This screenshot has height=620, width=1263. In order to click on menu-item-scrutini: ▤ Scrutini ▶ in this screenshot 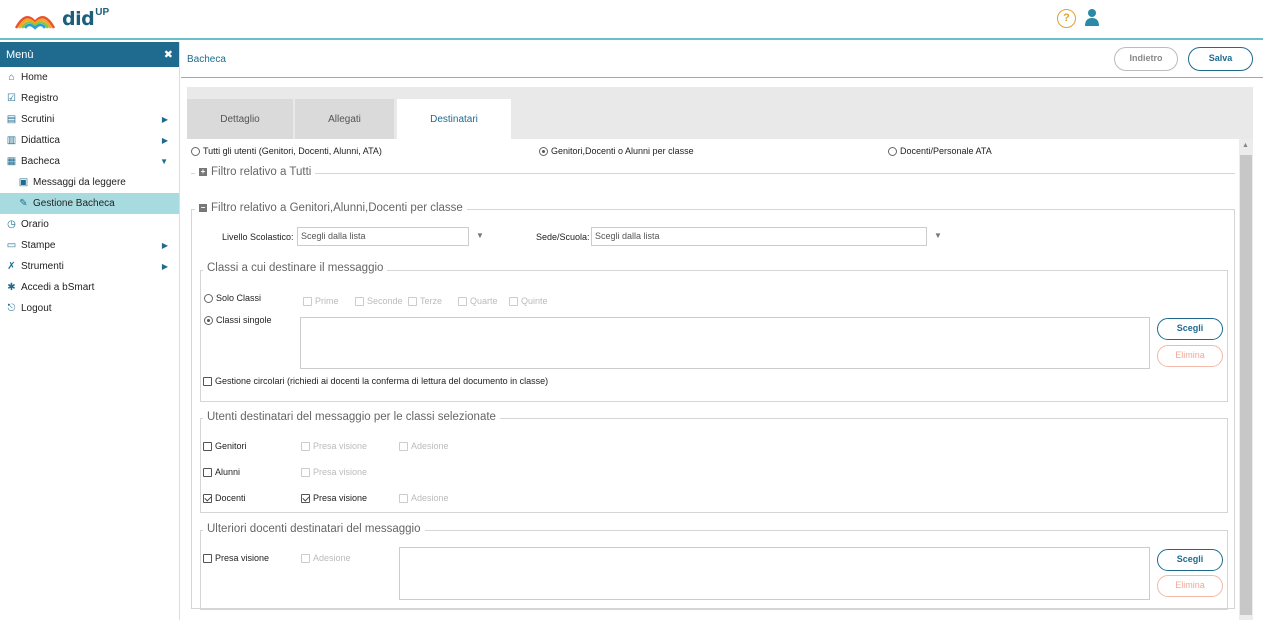, I will do `click(89, 119)`.